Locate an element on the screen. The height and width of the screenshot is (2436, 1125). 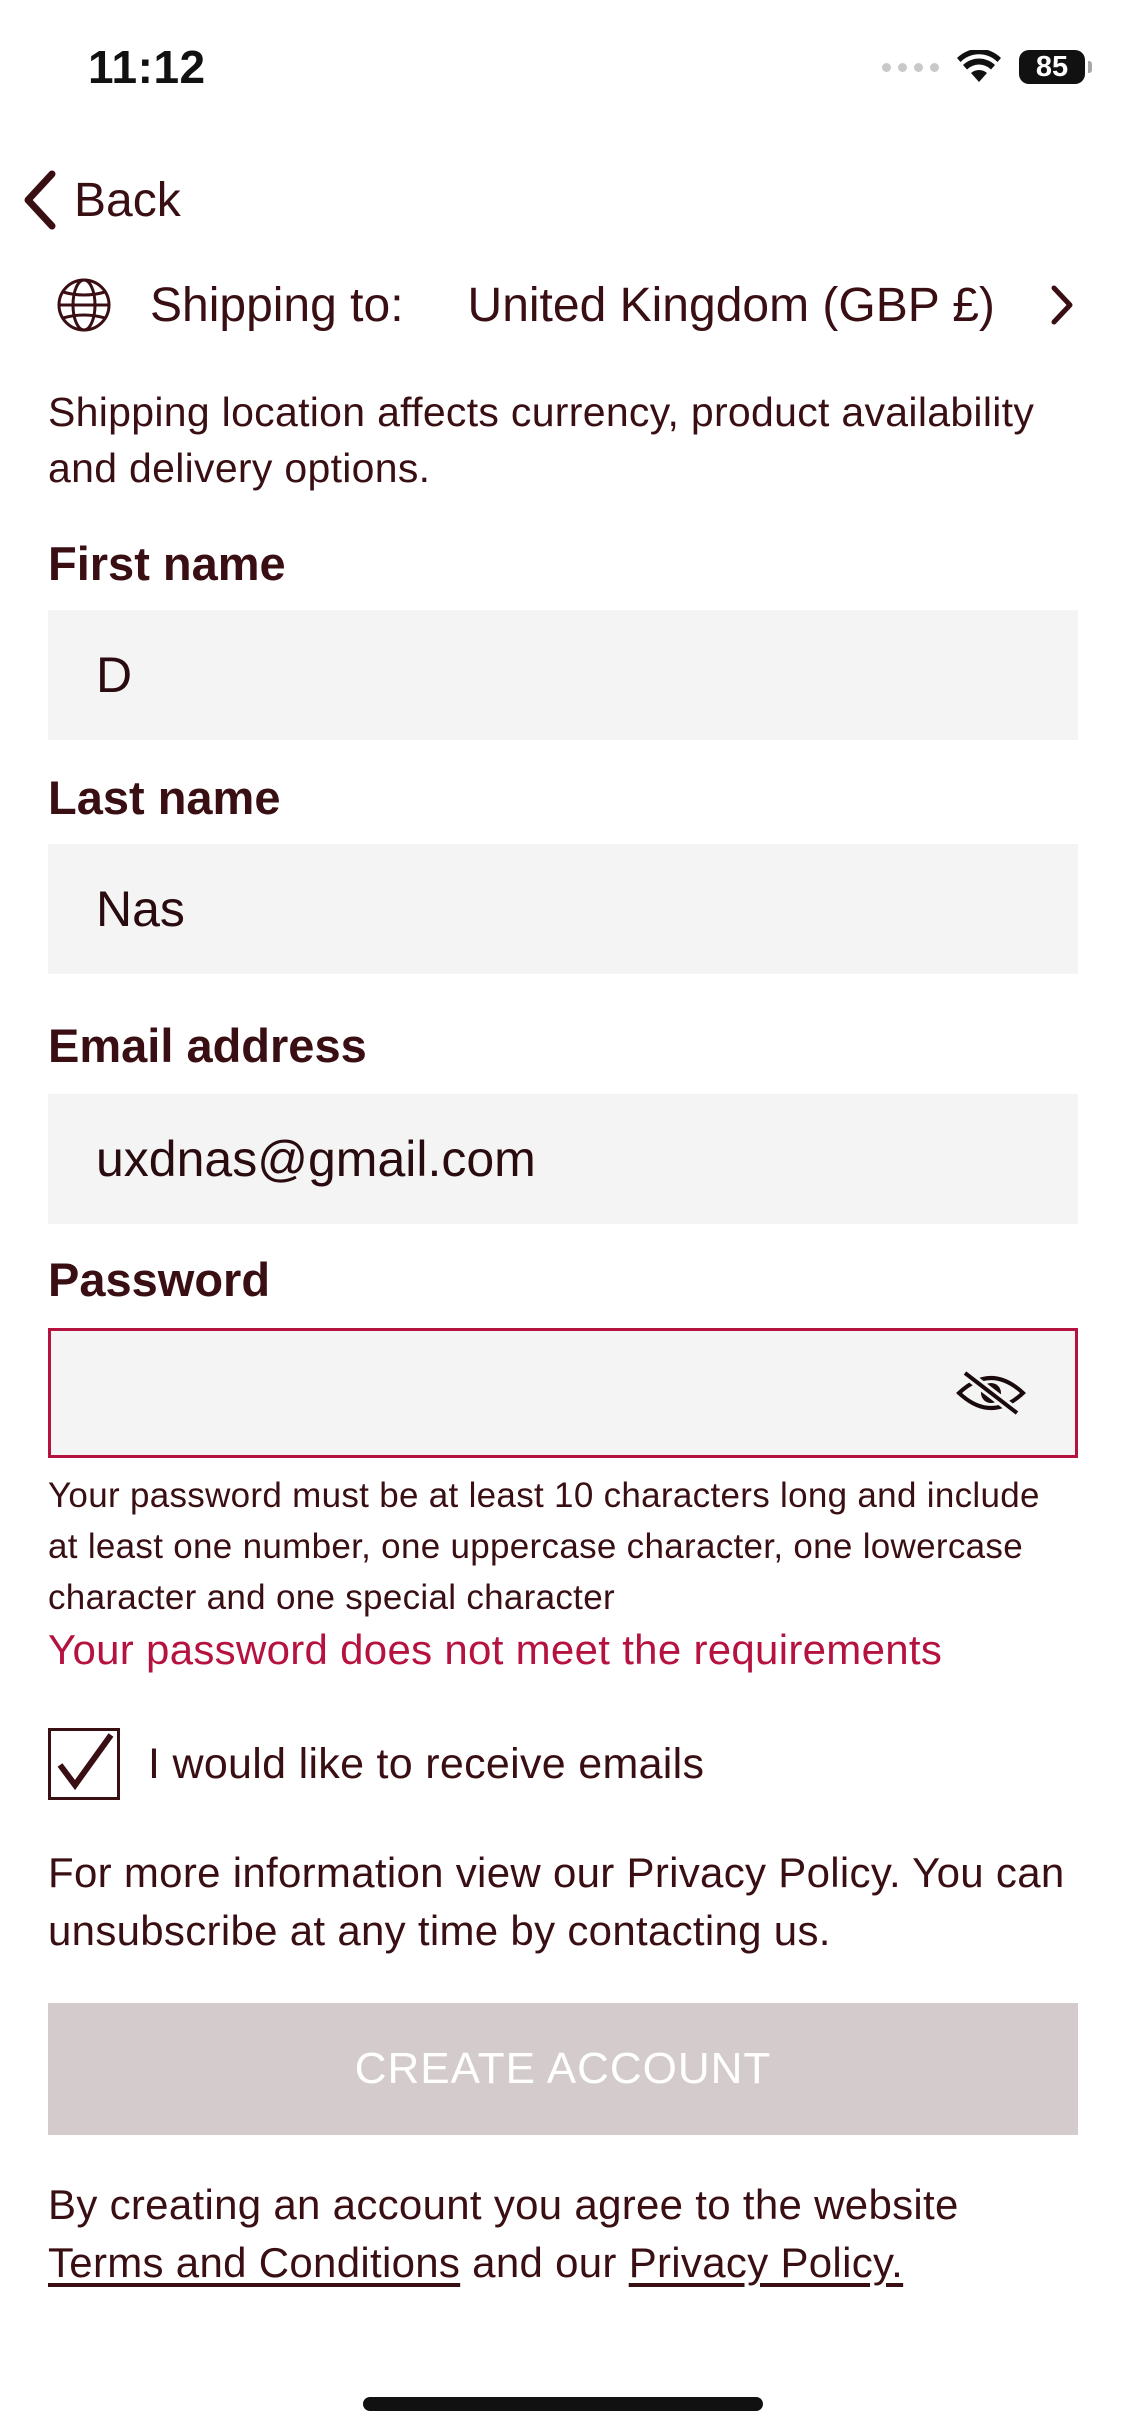
password-label: Password is located at coordinates (159, 1279).